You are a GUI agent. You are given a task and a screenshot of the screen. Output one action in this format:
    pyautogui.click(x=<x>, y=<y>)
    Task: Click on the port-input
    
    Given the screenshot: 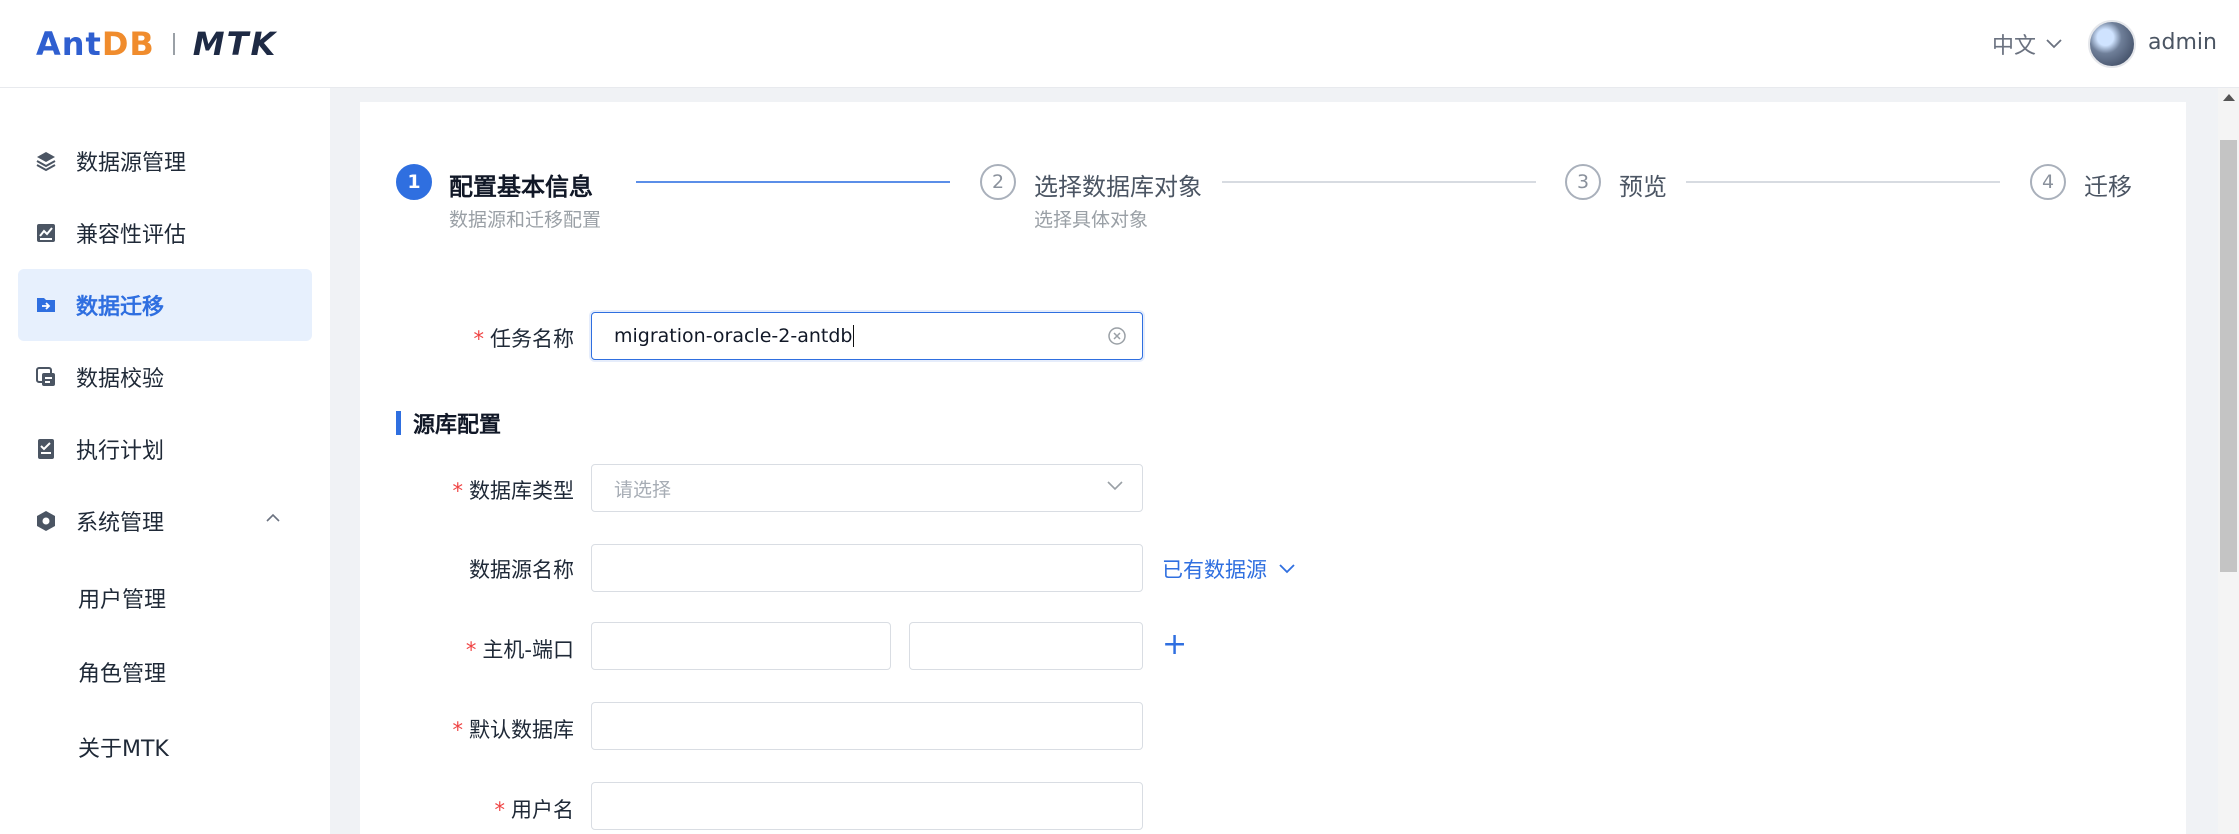 What is the action you would take?
    pyautogui.click(x=1026, y=646)
    